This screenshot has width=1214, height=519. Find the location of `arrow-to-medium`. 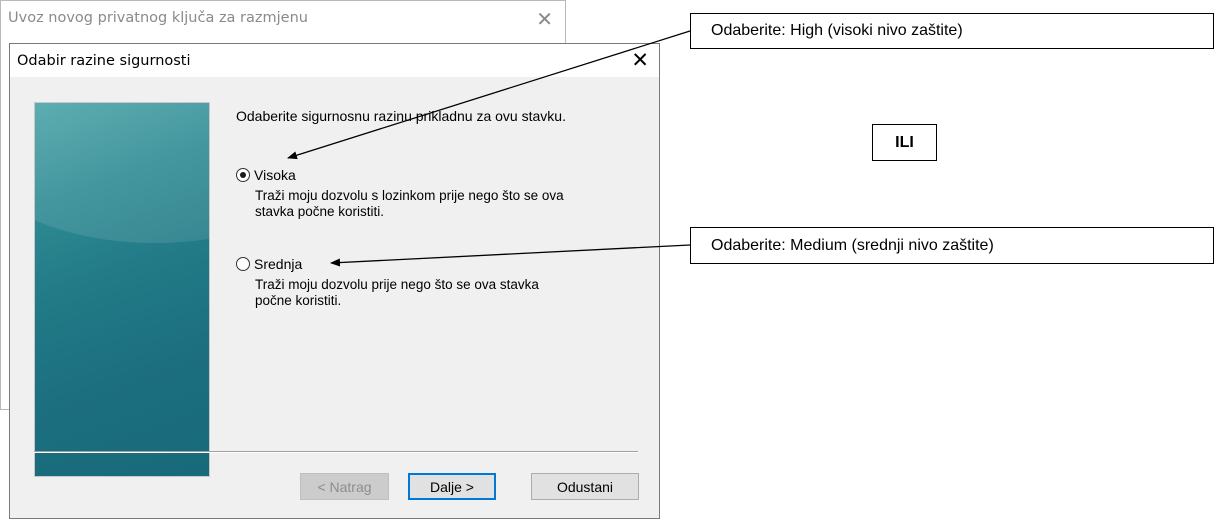

arrow-to-medium is located at coordinates (510, 255).